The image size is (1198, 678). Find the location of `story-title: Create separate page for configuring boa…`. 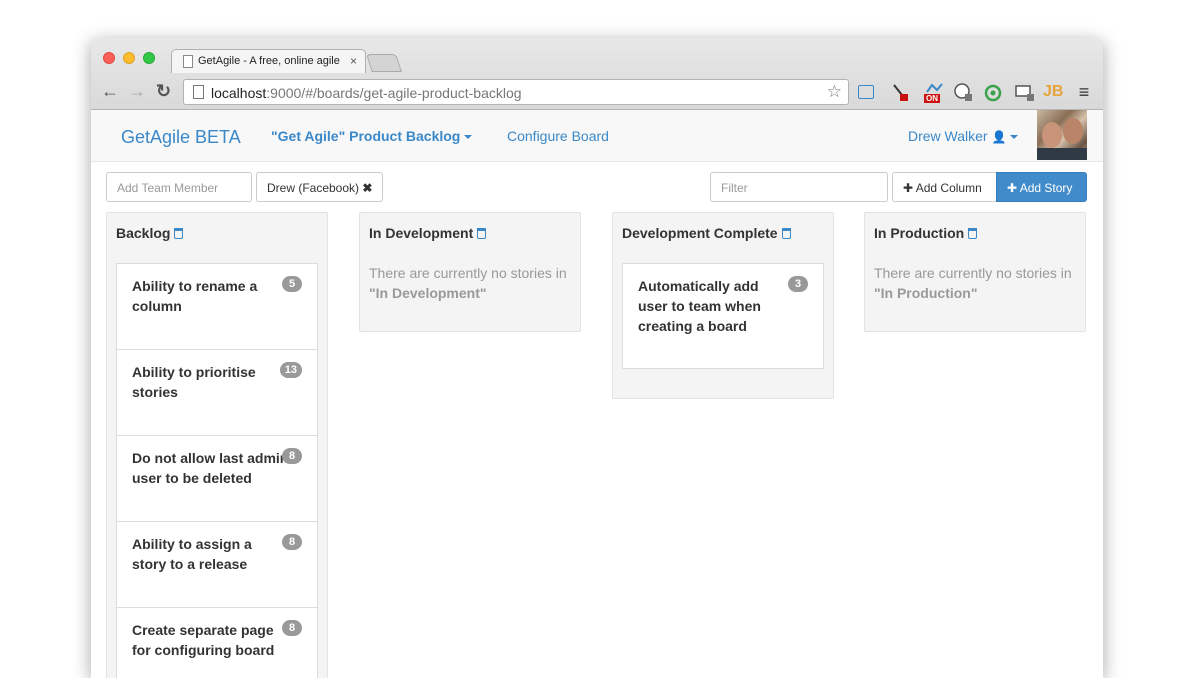

story-title: Create separate page for configuring boa… is located at coordinates (203, 640).